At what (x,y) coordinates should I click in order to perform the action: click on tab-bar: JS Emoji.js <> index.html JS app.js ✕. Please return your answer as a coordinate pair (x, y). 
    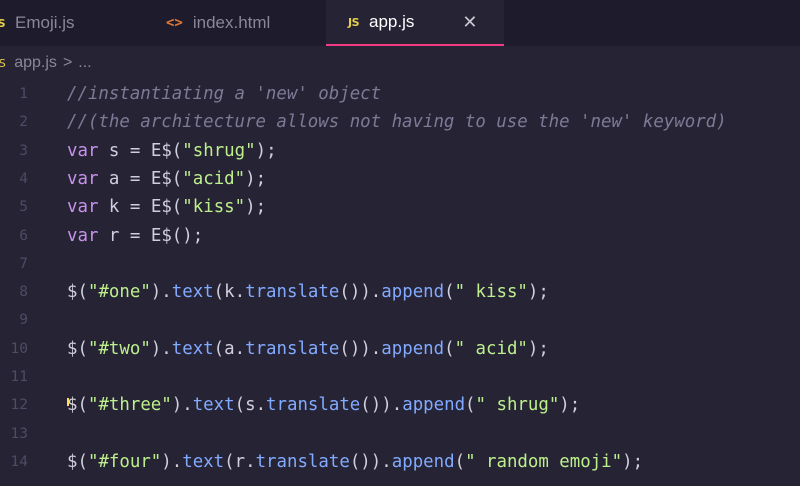
    Looking at the image, I should click on (400, 23).